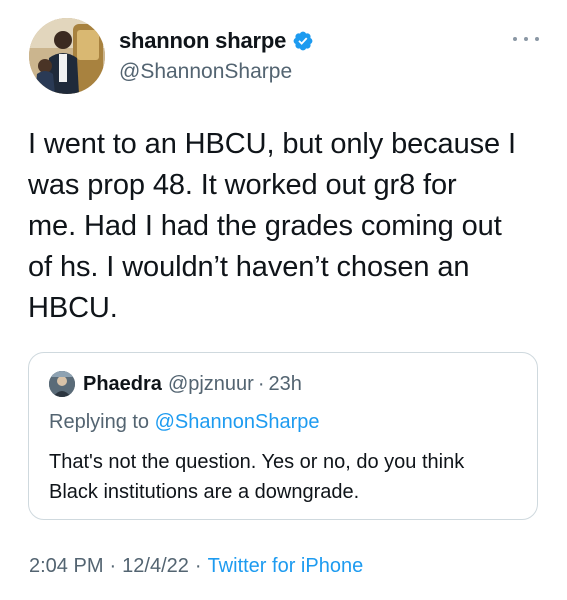 The width and height of the screenshot is (567, 600). What do you see at coordinates (265, 226) in the screenshot?
I see `tweet-text-line: me. Had I had the grades coming out` at bounding box center [265, 226].